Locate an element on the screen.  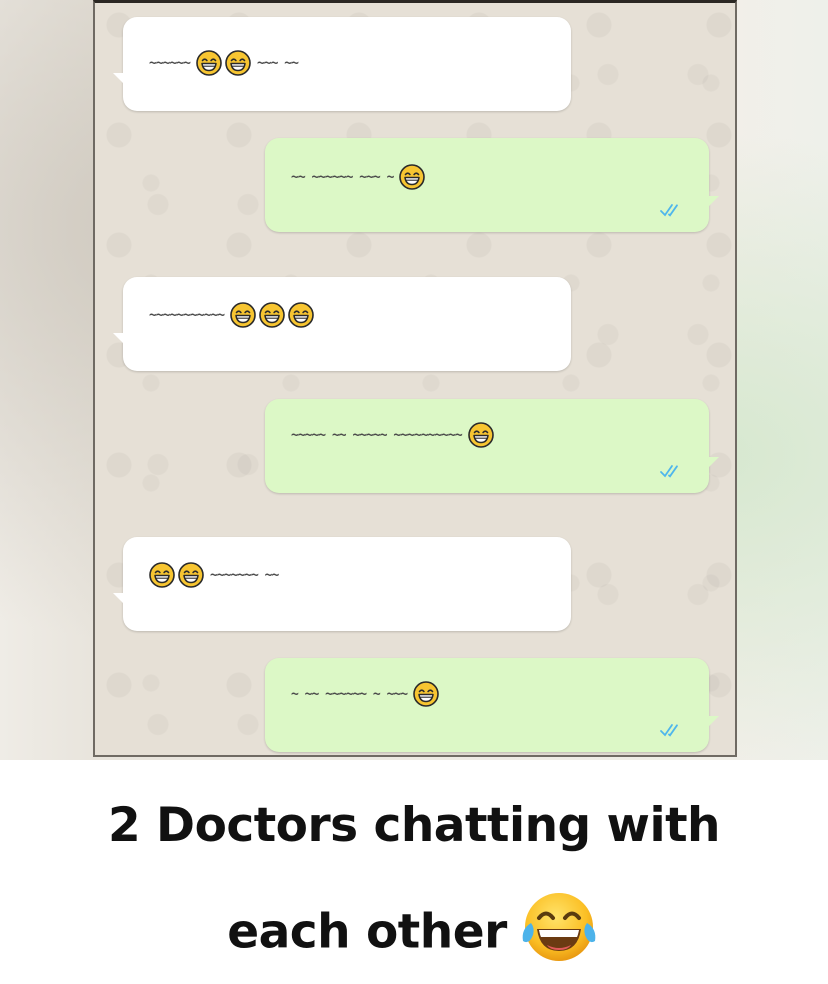
outgoing-message-bubble: ~~ ~~~~~~ ~~~ ~ is located at coordinates (492, 185).